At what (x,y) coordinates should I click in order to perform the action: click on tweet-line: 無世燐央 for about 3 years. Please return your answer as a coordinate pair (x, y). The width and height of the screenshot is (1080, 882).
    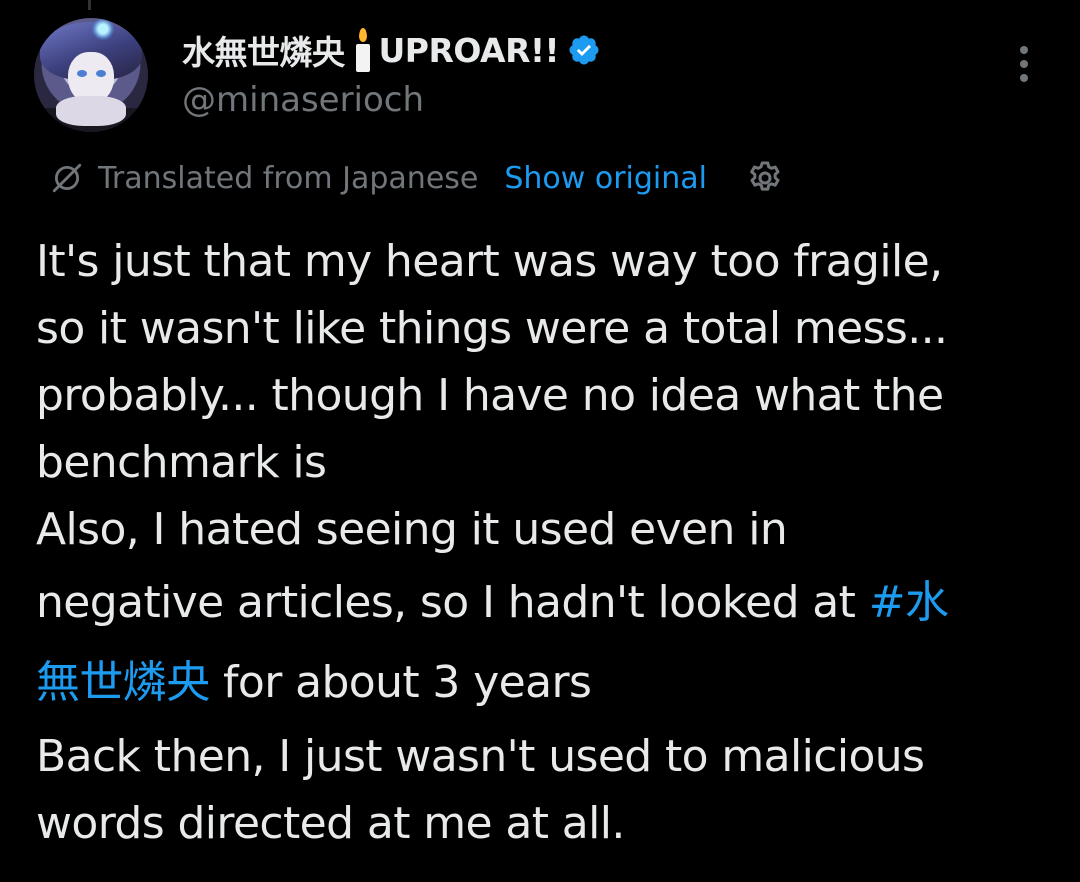
    Looking at the image, I should click on (541, 683).